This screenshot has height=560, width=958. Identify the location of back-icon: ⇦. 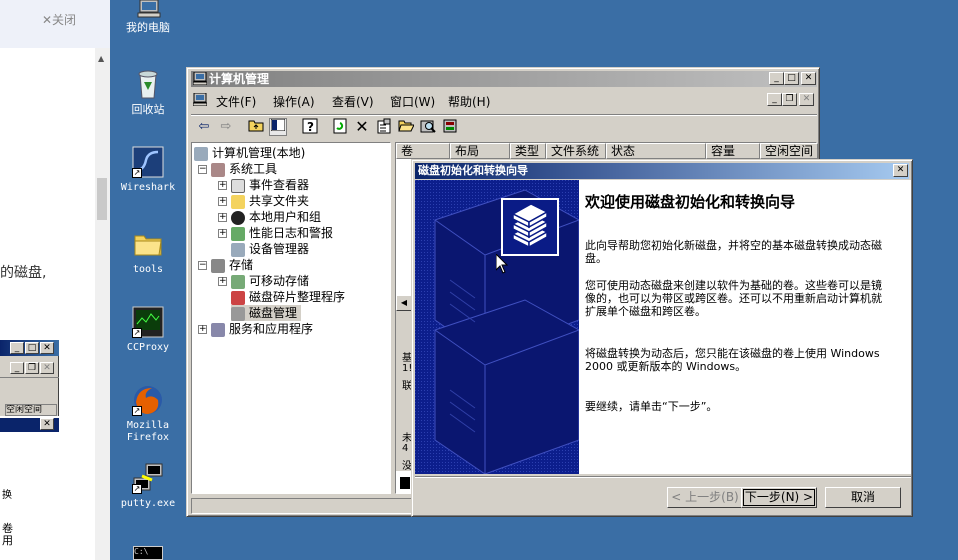
(204, 127).